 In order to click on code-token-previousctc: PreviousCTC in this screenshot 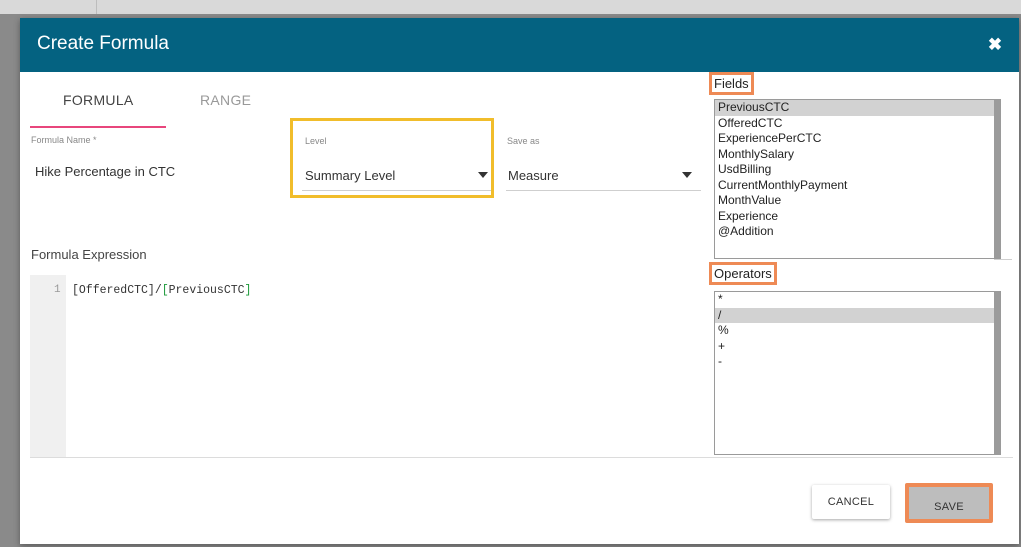, I will do `click(206, 290)`.